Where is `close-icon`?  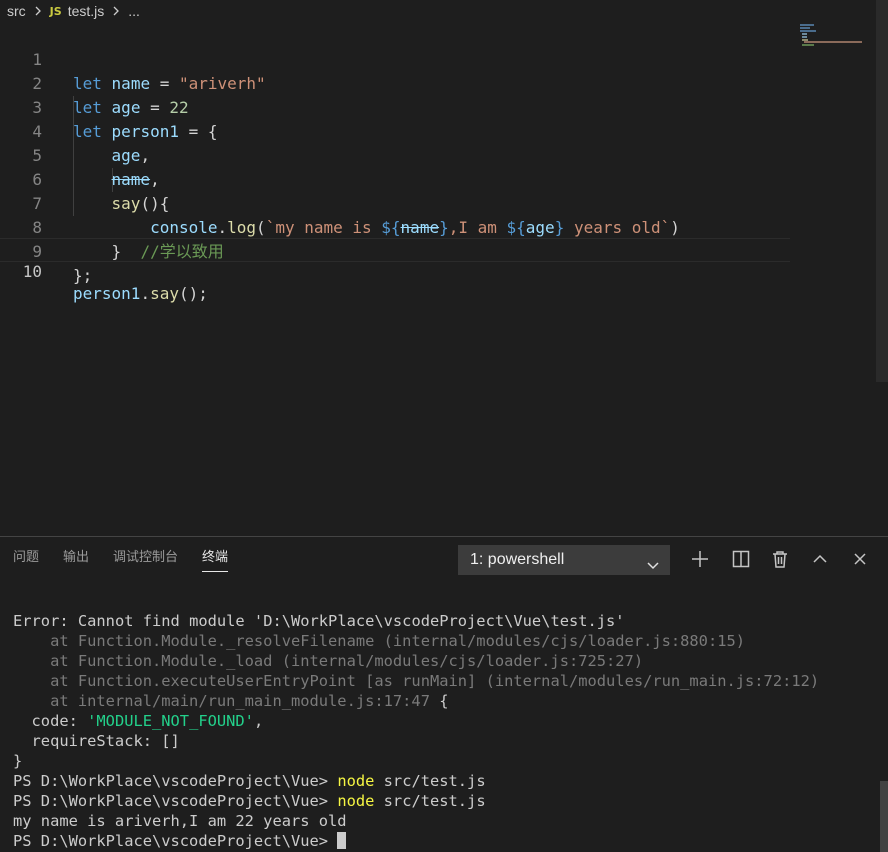
close-icon is located at coordinates (860, 559).